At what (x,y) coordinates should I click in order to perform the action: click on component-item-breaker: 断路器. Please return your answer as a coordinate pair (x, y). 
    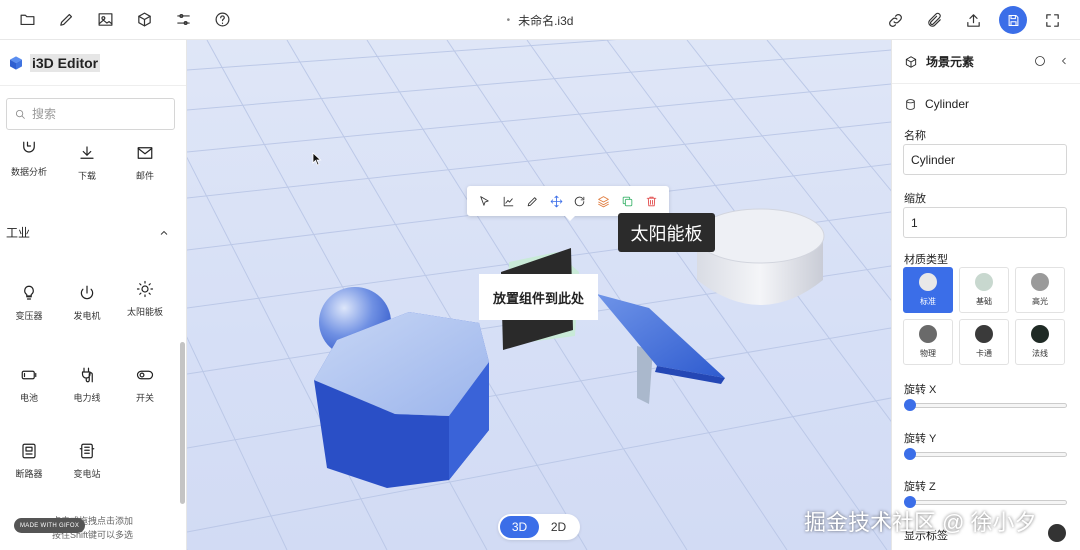
    Looking at the image, I should click on (29, 461).